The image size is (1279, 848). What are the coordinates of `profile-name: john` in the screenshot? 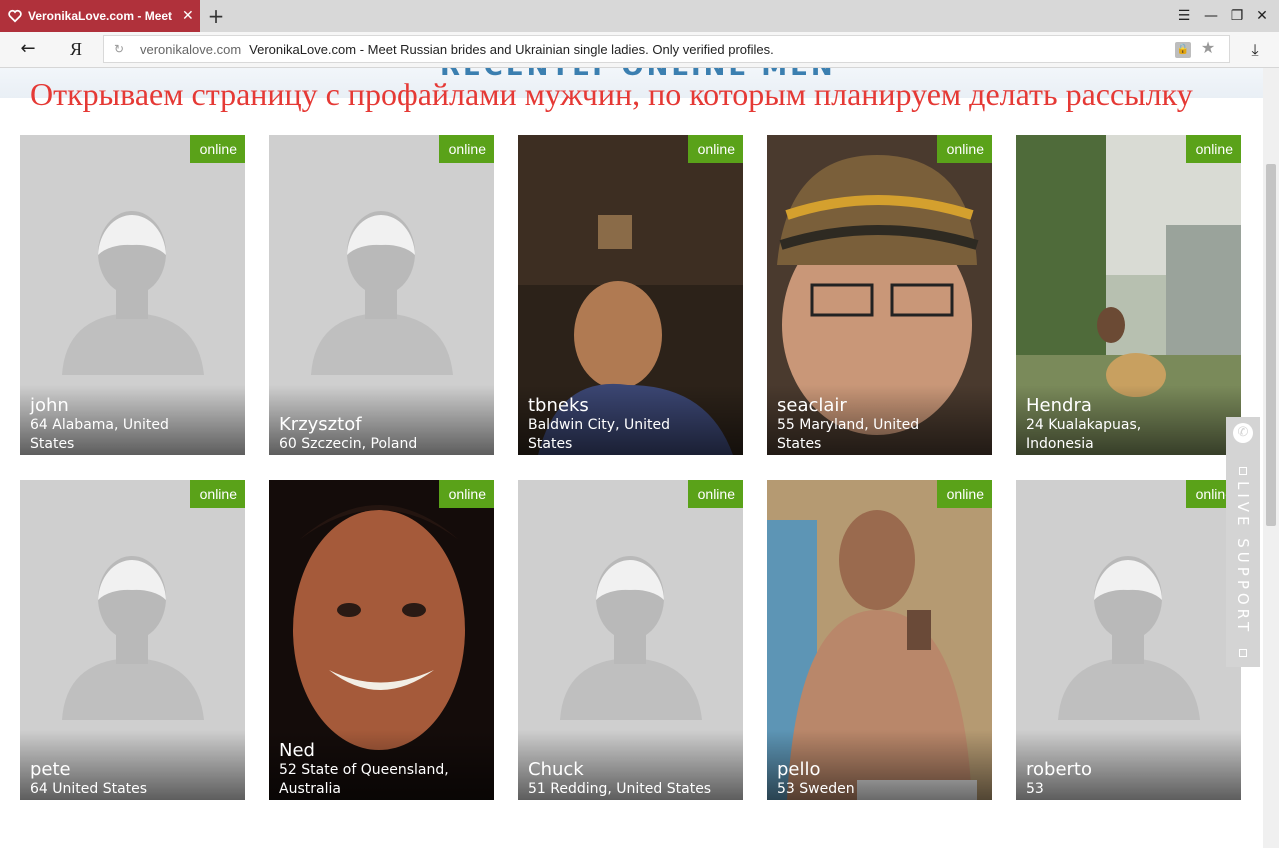 It's located at (49, 405).